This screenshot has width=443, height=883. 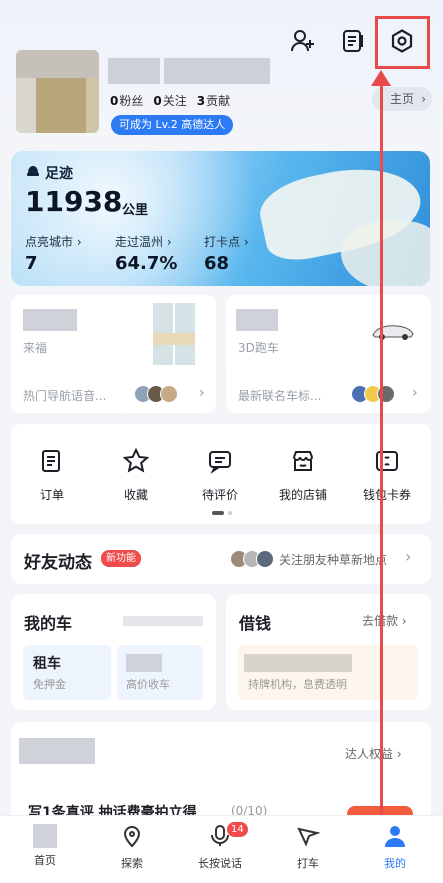 What do you see at coordinates (213, 100) in the screenshot?
I see `contrib-stat: 3贡献` at bounding box center [213, 100].